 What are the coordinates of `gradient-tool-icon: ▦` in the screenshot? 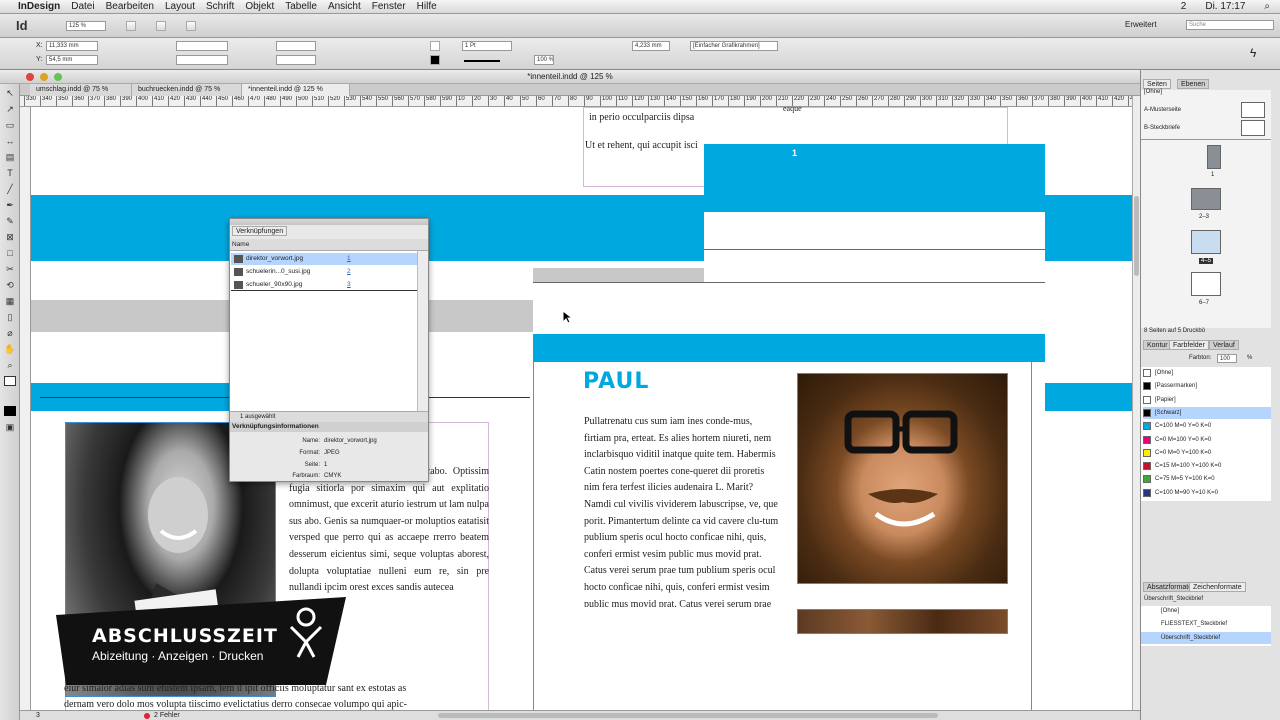 It's located at (10, 301).